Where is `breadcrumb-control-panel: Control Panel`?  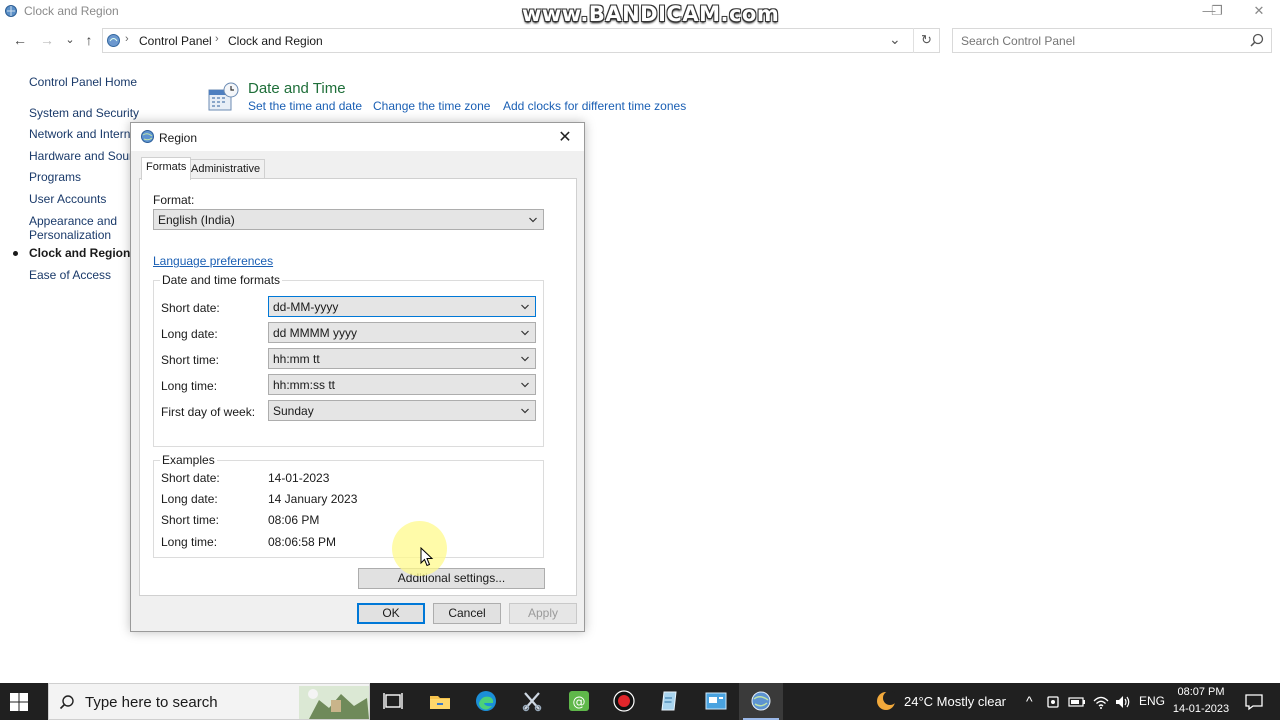 breadcrumb-control-panel: Control Panel is located at coordinates (175, 41).